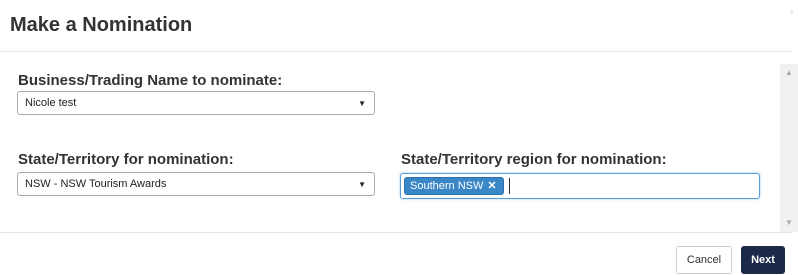 The height and width of the screenshot is (275, 798). Describe the element at coordinates (580, 186) in the screenshot. I see `region-multiselect: Southern NSW ✕` at that location.